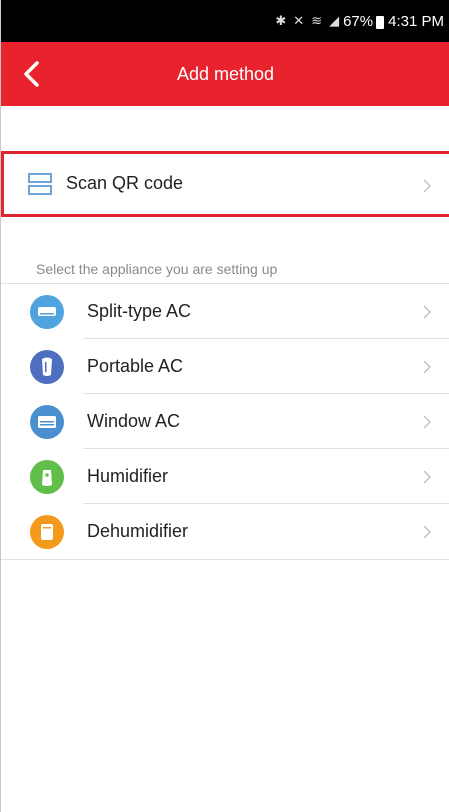  Describe the element at coordinates (225, 421) in the screenshot. I see `appliance-item-window-ac: Window AC` at that location.